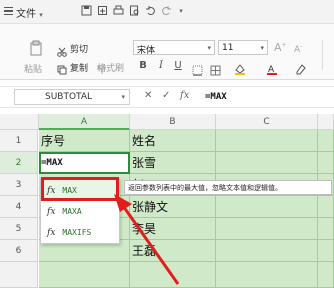  Describe the element at coordinates (123, 203) in the screenshot. I see `arrow-head` at that location.